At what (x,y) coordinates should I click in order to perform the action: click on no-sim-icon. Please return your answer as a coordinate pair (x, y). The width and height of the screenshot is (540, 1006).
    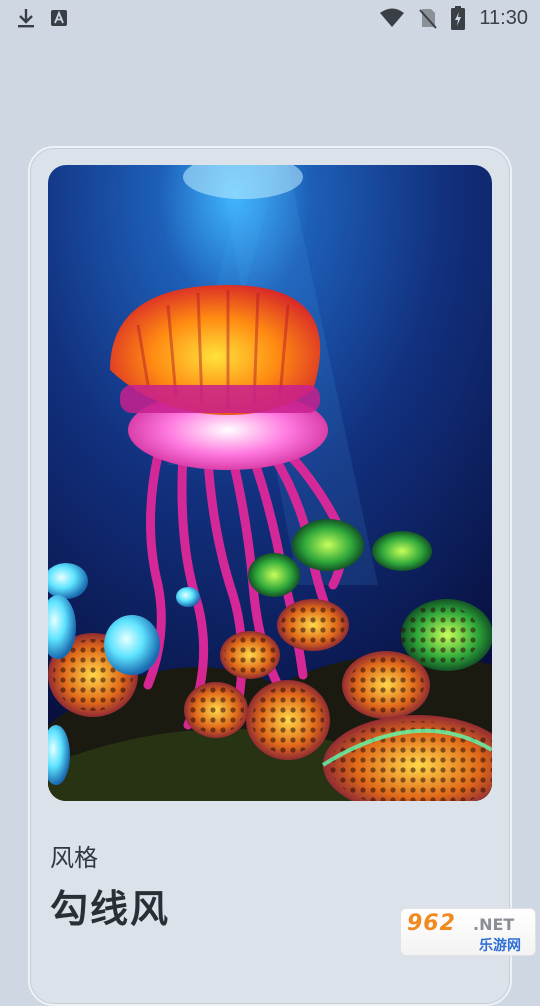
    Looking at the image, I should click on (428, 18).